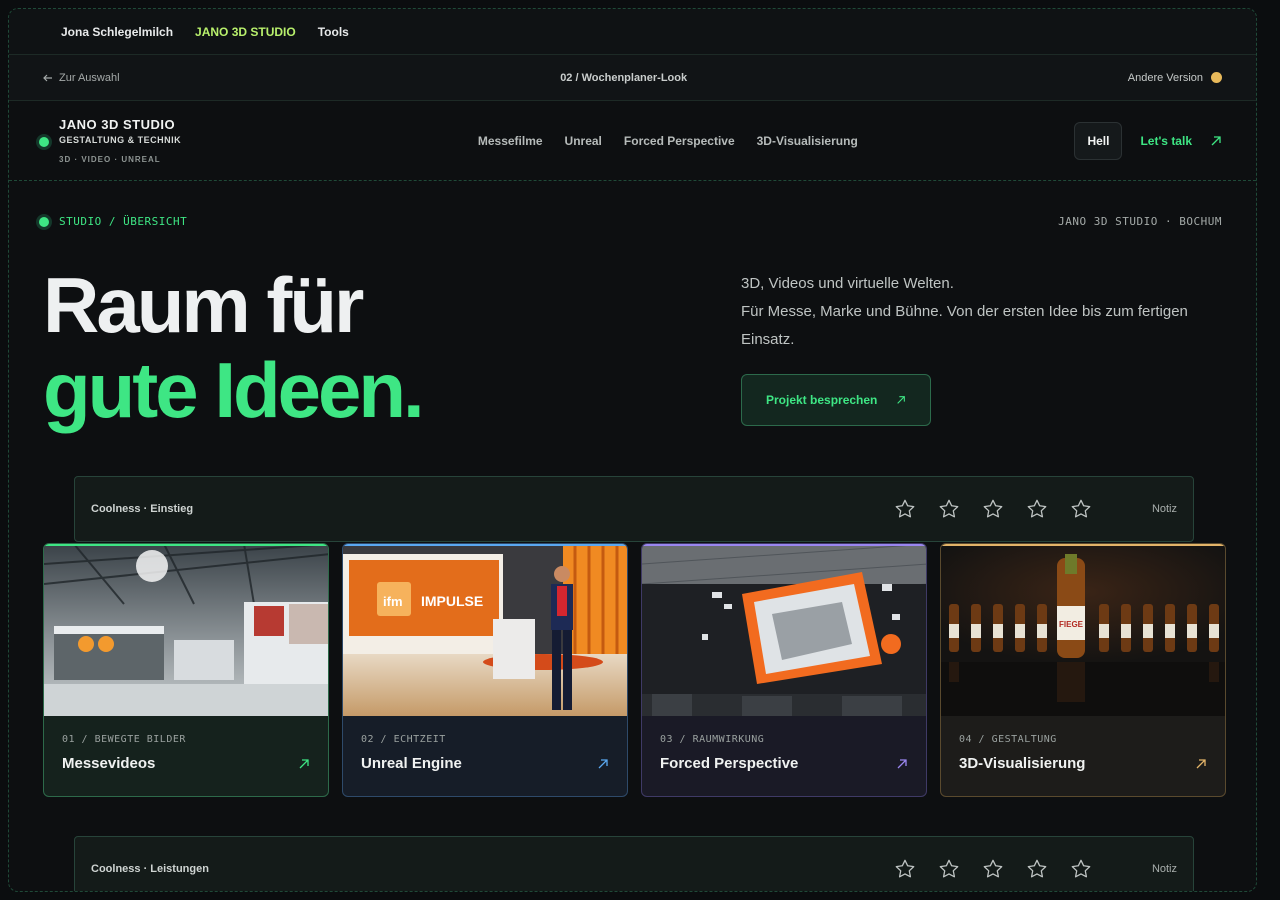 The width and height of the screenshot is (1280, 900). What do you see at coordinates (847, 283) in the screenshot?
I see `hero-lead-line1: 3D, Videos und virtuelle Welten.` at bounding box center [847, 283].